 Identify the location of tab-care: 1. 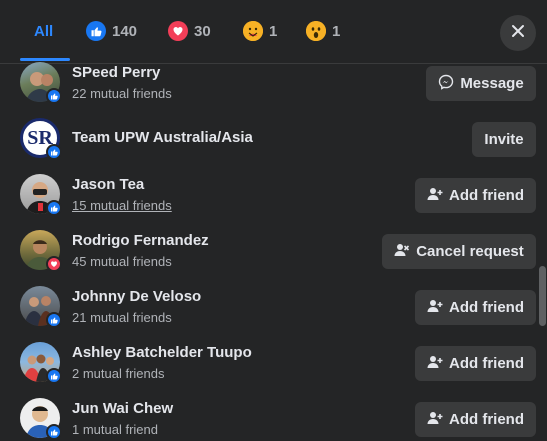
(260, 31).